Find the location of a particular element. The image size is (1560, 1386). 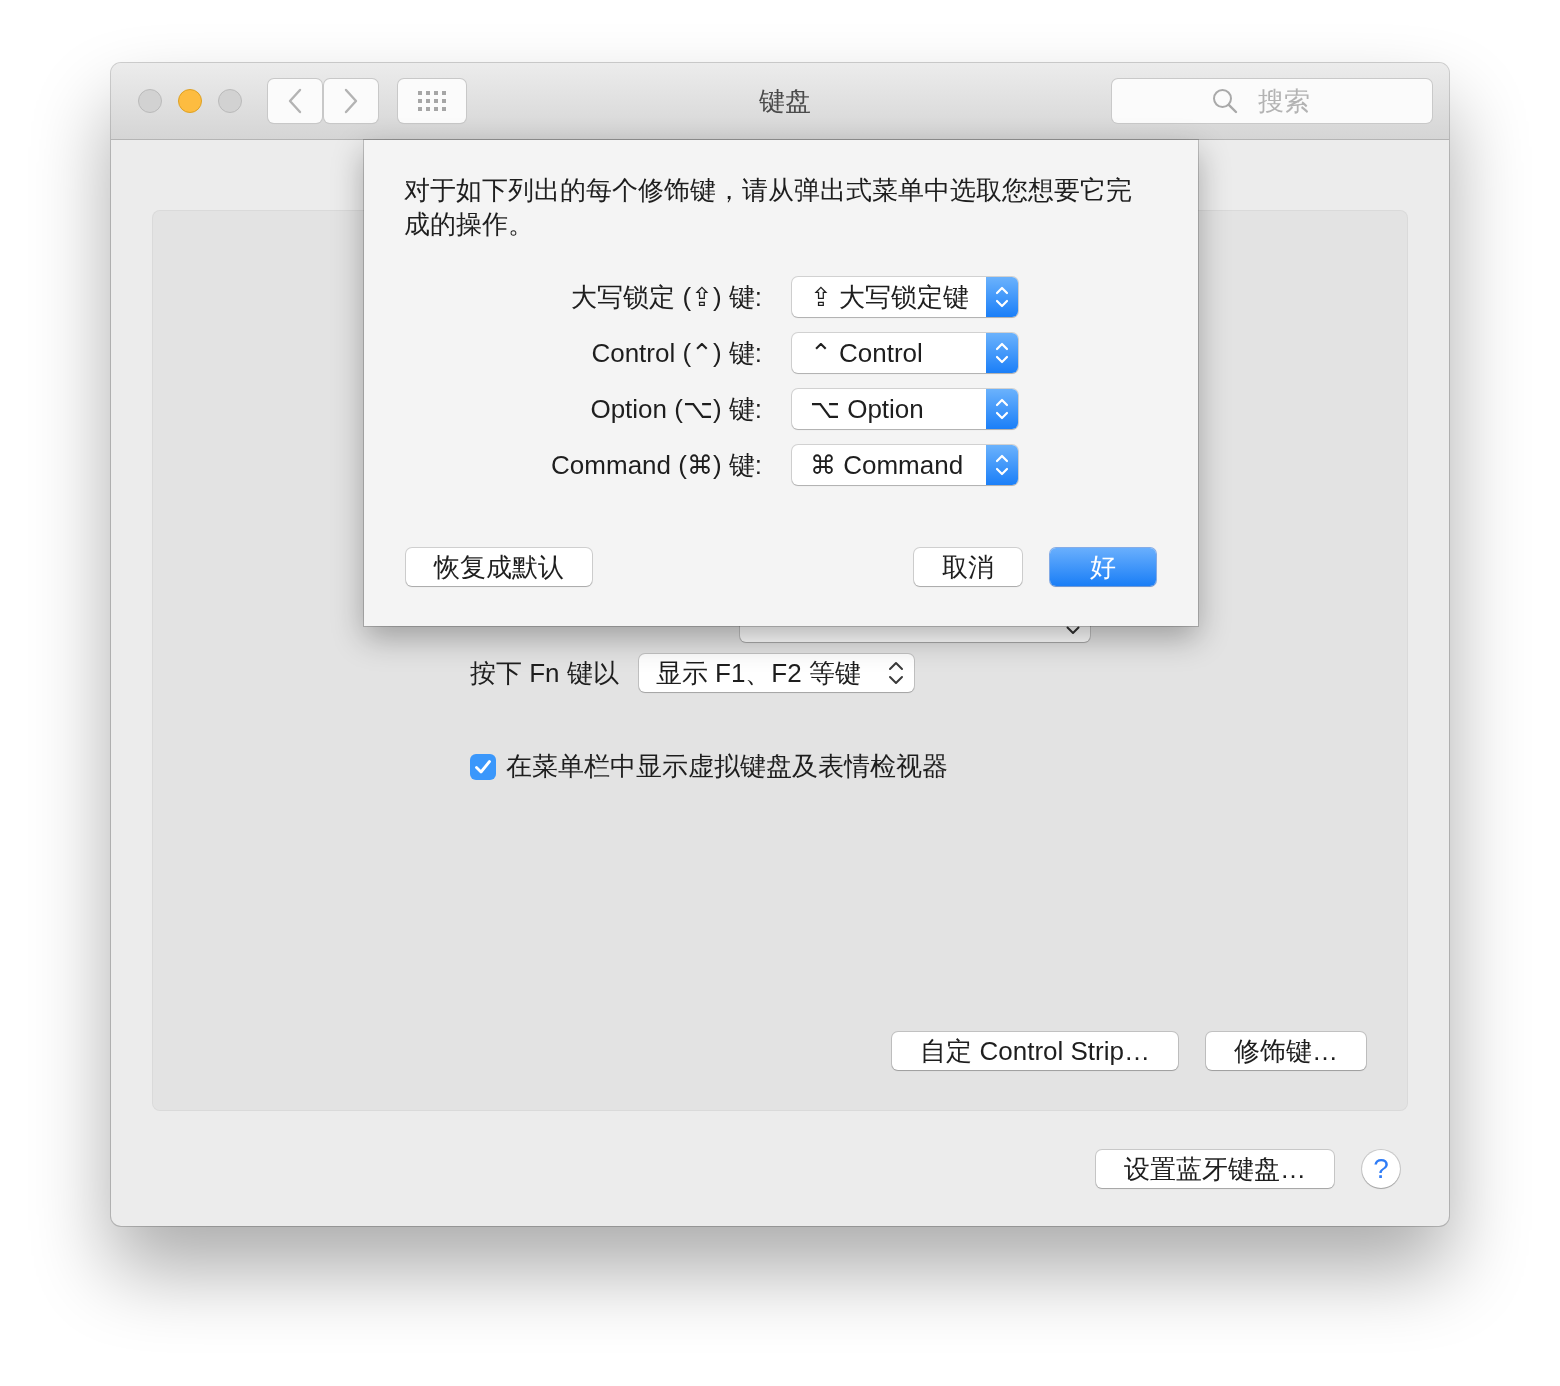

modifier-popup: ⌃ Control is located at coordinates (905, 353).